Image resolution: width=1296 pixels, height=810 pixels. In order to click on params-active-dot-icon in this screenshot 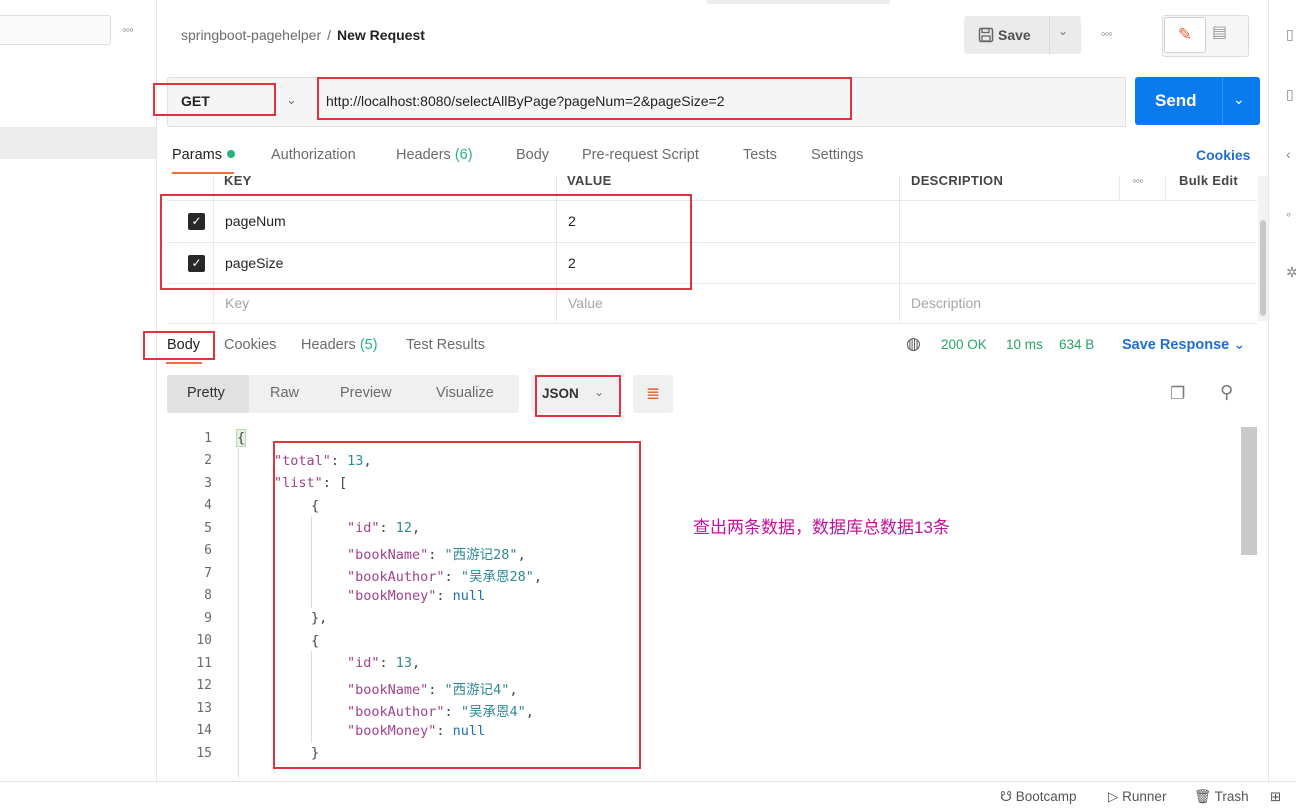, I will do `click(230, 154)`.